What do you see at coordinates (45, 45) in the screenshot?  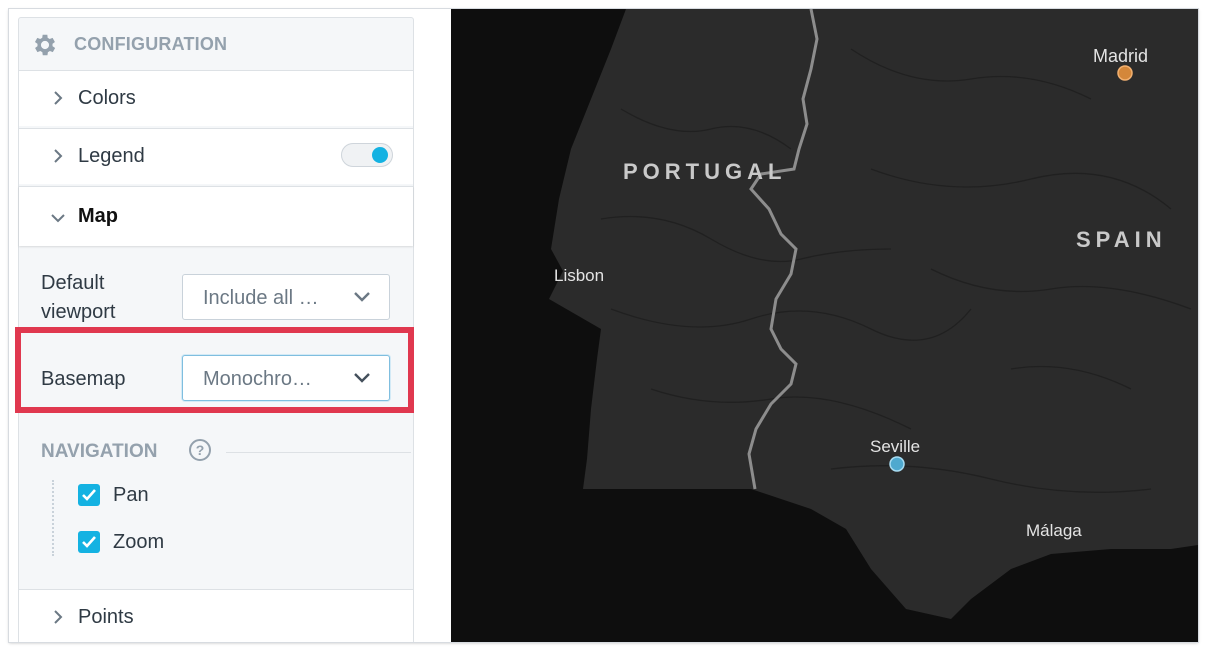 I see `gear-icon` at bounding box center [45, 45].